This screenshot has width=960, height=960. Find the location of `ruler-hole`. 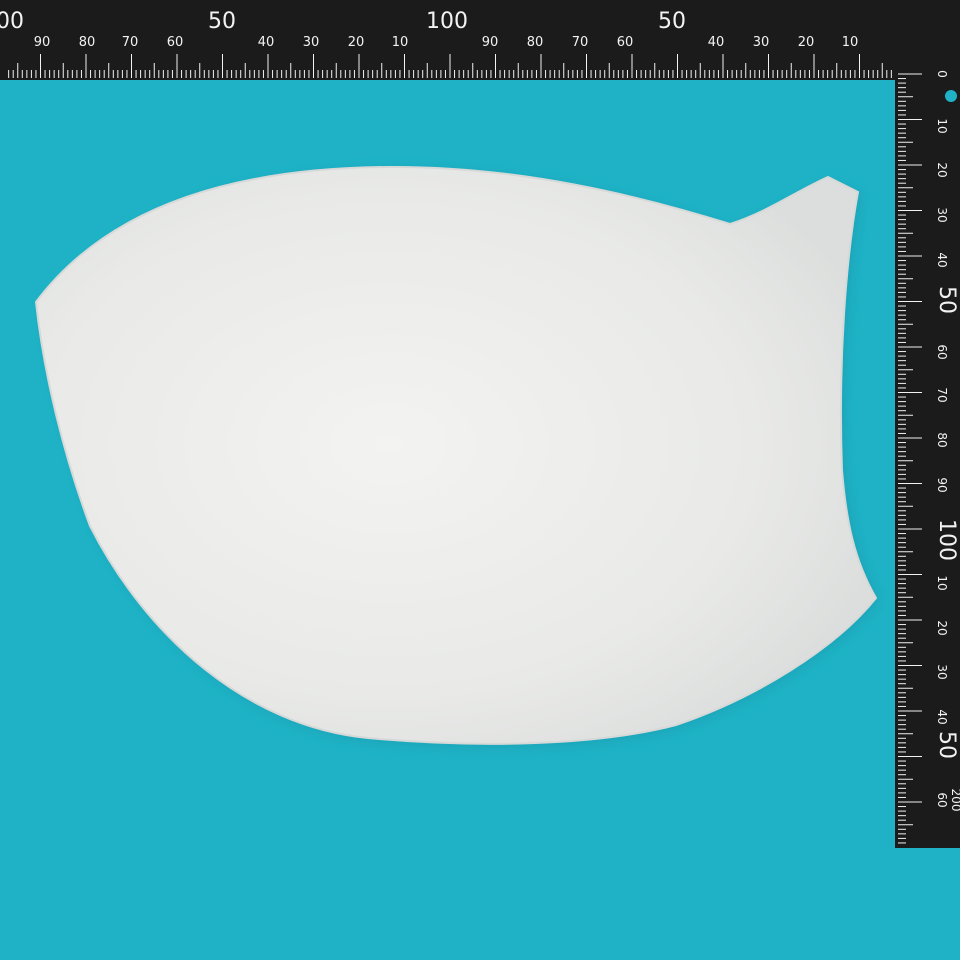

ruler-hole is located at coordinates (951, 96).